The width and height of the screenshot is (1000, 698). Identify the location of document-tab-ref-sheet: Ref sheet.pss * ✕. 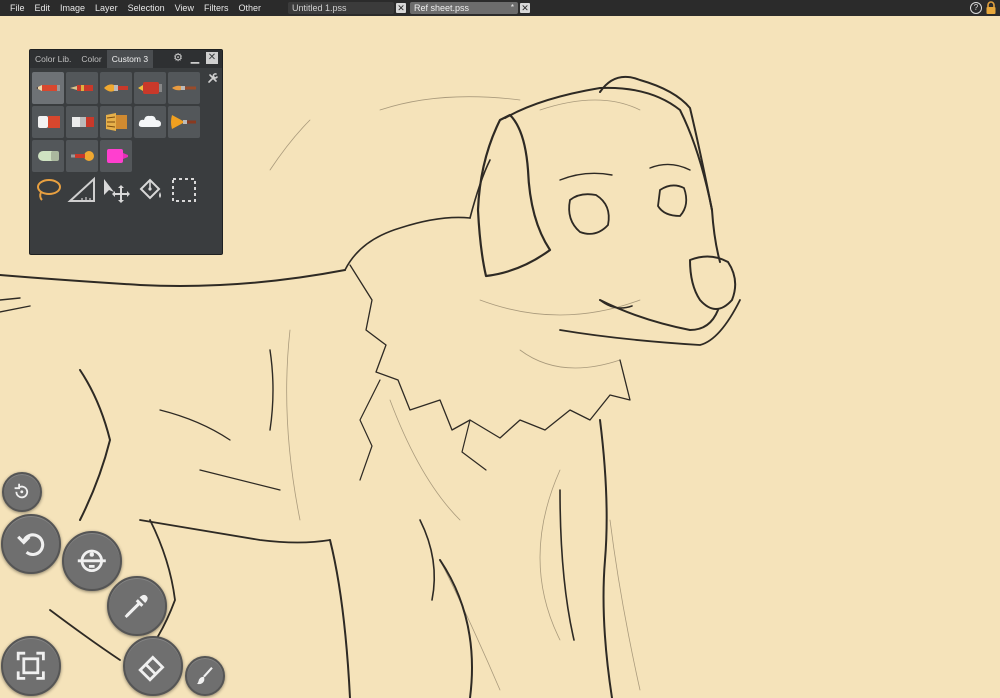
(470, 8).